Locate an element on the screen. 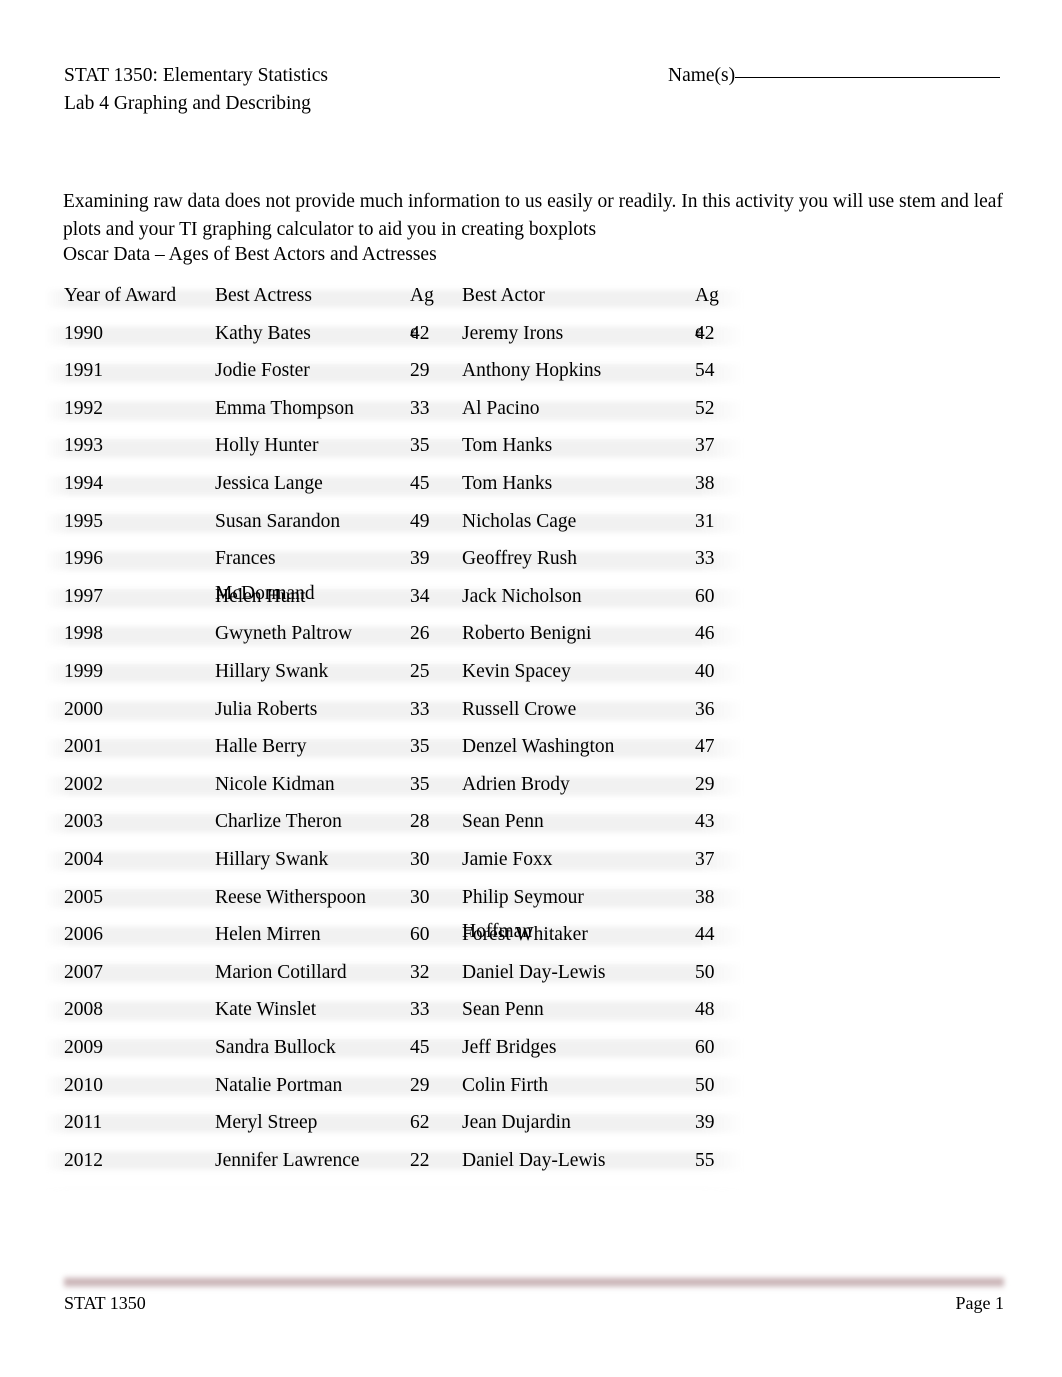  cell-best-actress: Jessica Lange is located at coordinates (269, 483).